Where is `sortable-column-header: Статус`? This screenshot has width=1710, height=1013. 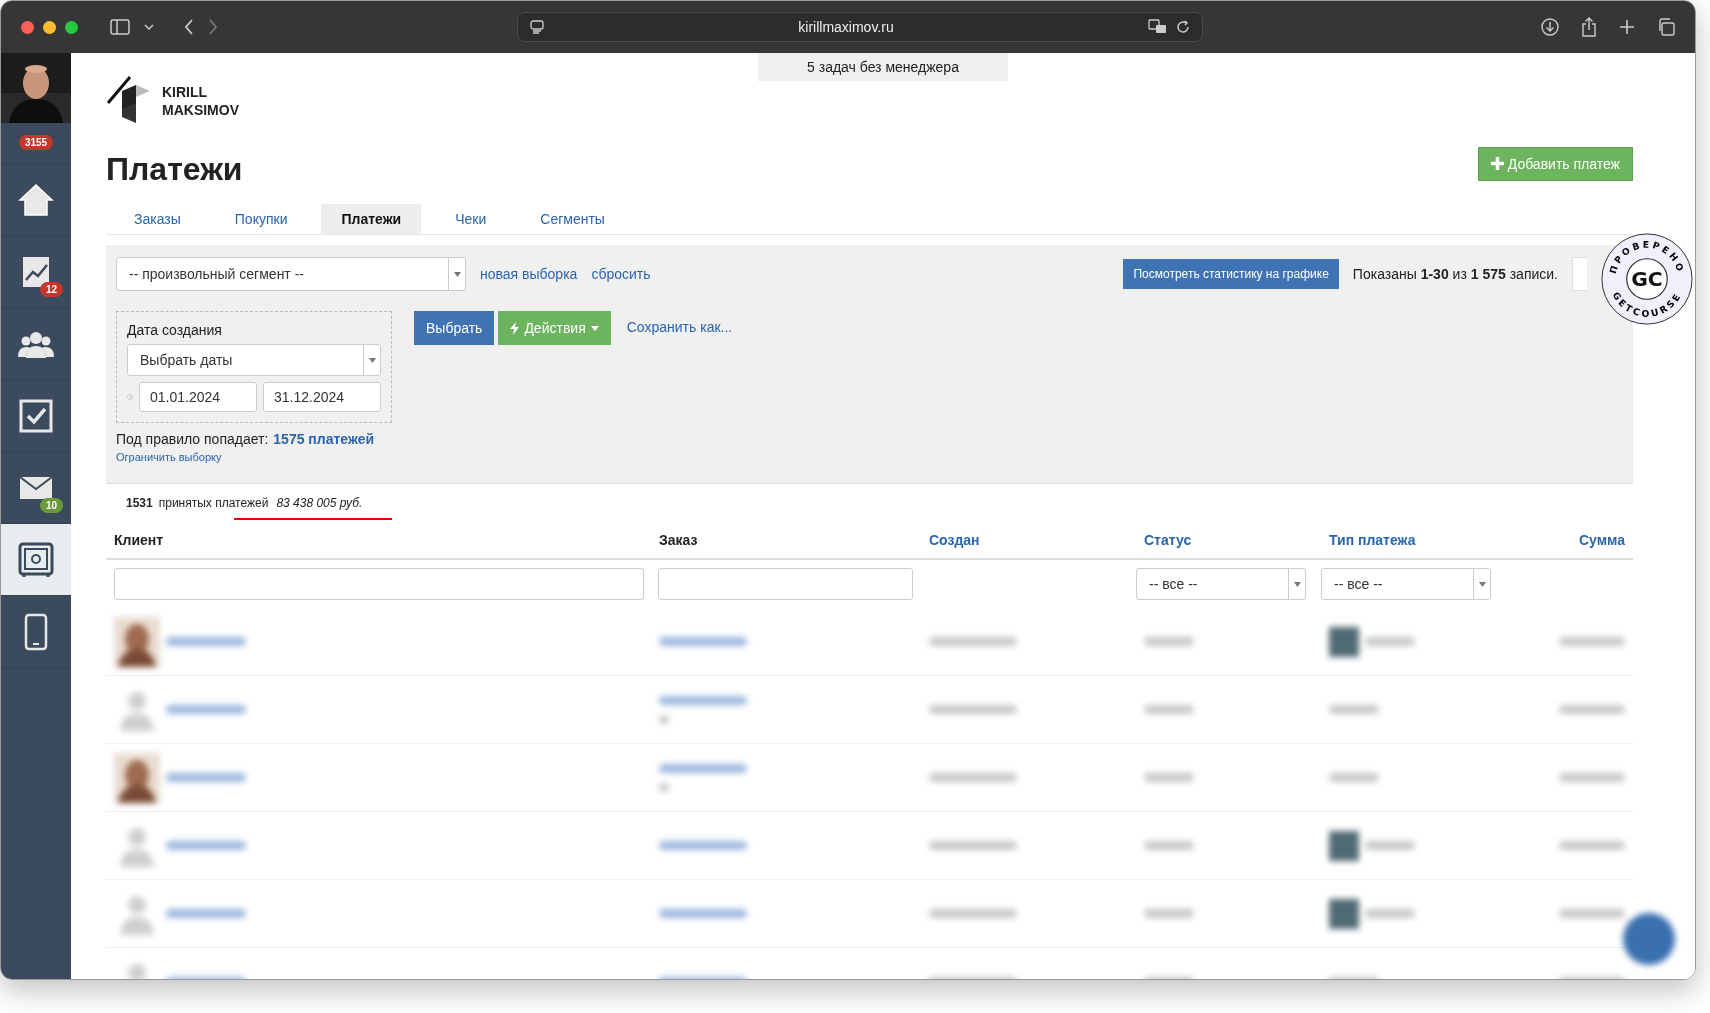 sortable-column-header: Статус is located at coordinates (1228, 540).